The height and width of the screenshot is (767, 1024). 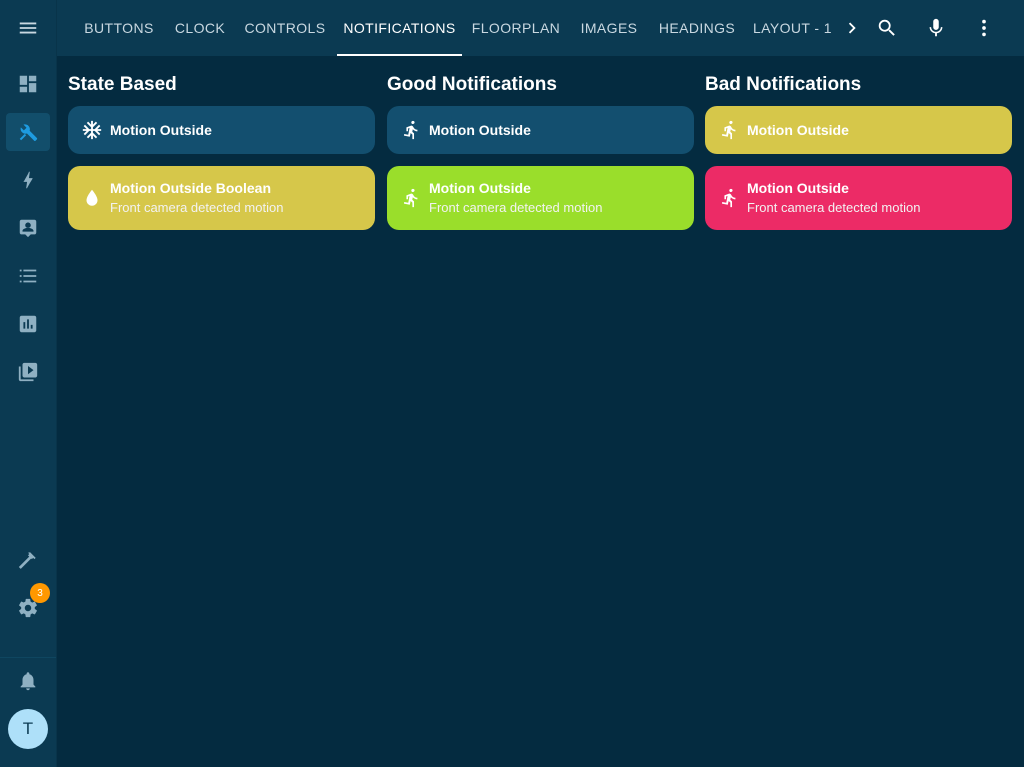 I want to click on sidebar-item-energy, so click(x=28, y=180).